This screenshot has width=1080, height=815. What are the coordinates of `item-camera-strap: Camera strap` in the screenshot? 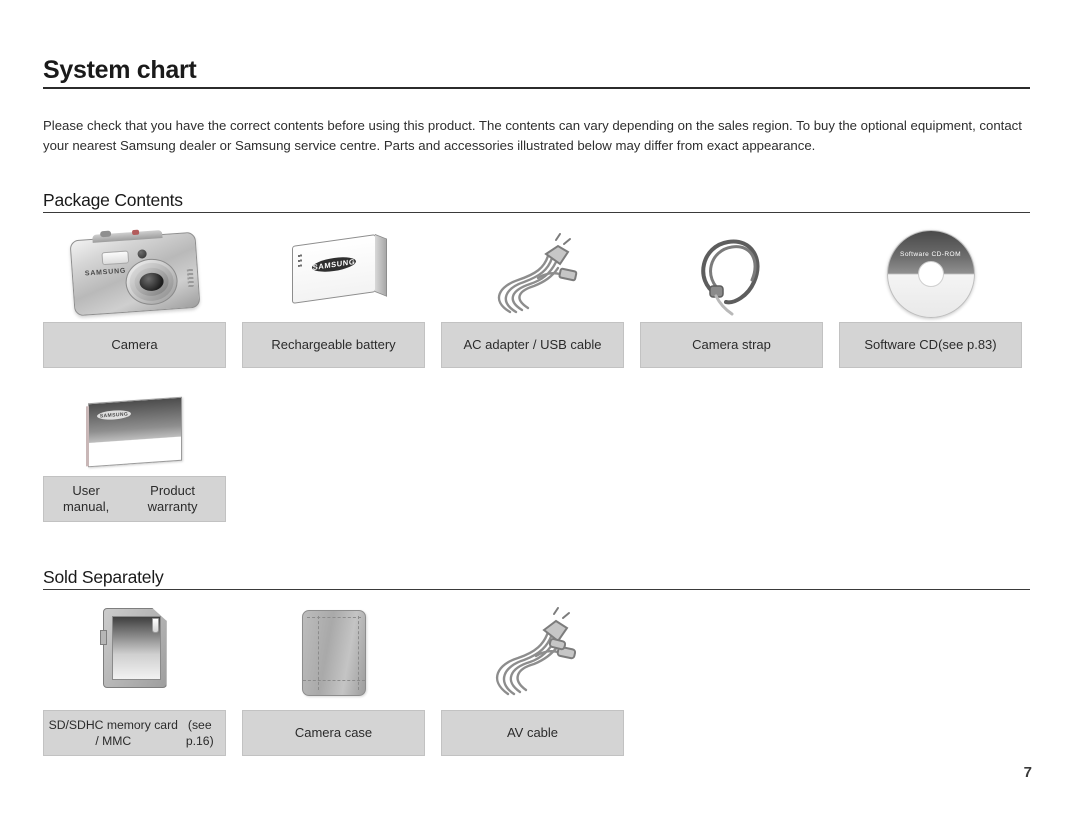 It's located at (731, 295).